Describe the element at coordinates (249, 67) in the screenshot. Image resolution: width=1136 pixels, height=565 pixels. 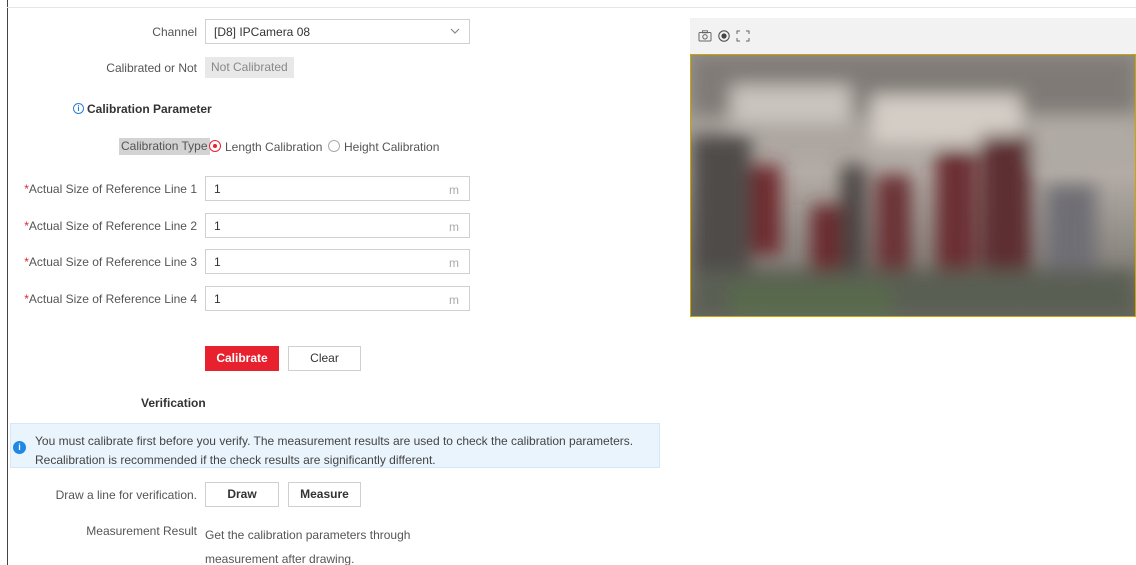
I see `calibration-status-badge: Not Calibrated` at that location.